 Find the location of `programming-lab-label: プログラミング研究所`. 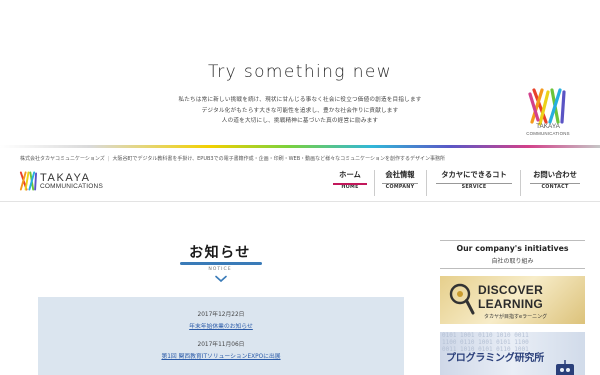

programming-lab-label: プログラミング研究所 is located at coordinates (495, 358).